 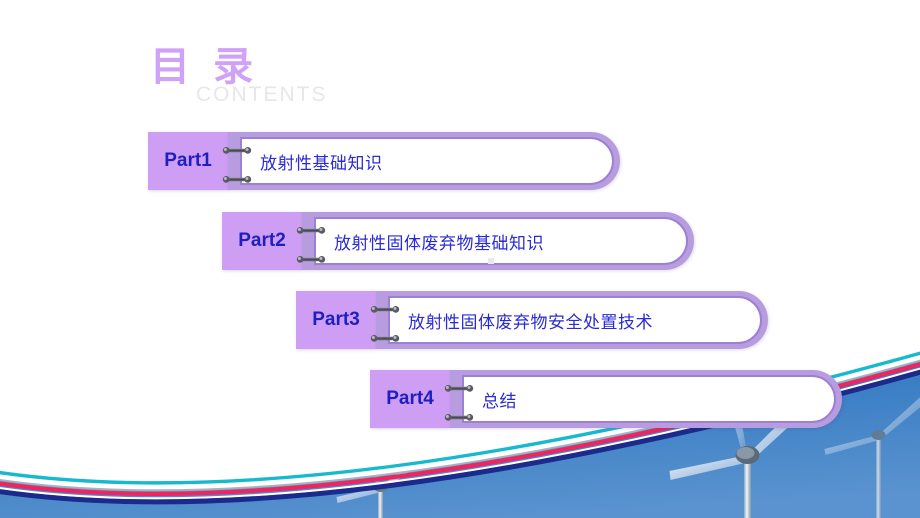 What do you see at coordinates (321, 163) in the screenshot?
I see `content-item-text: 放射性基础知识` at bounding box center [321, 163].